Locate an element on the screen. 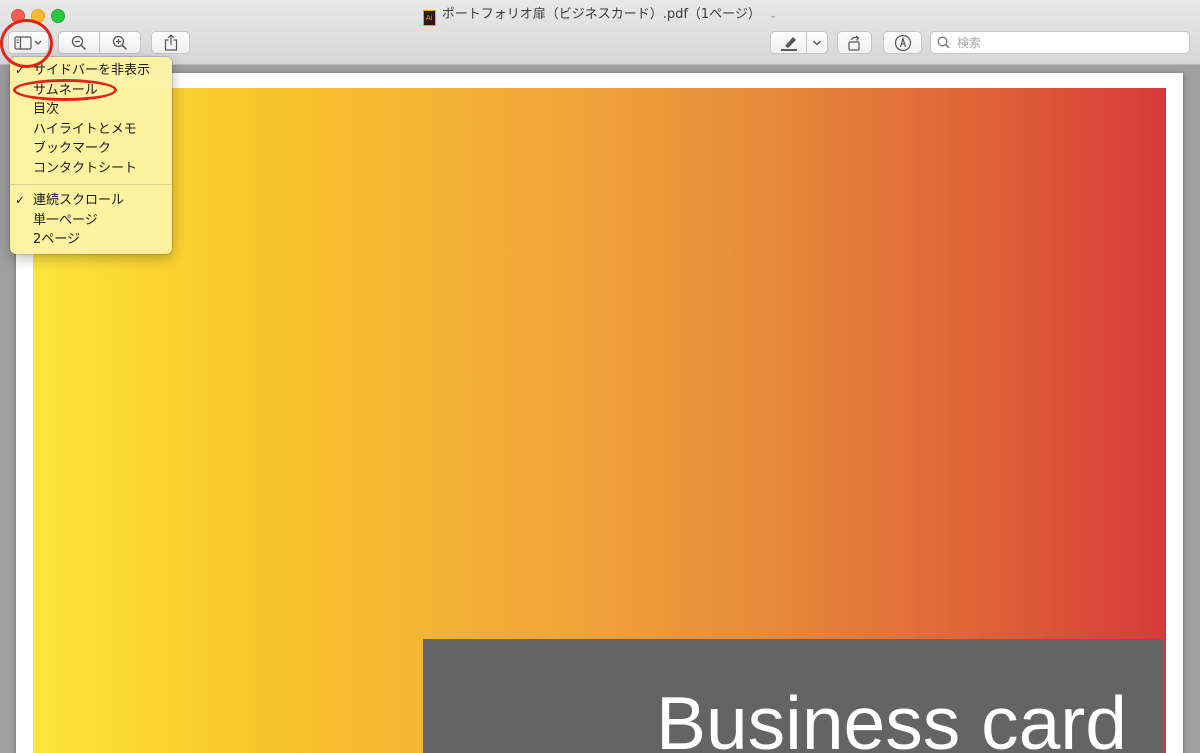 This screenshot has height=753, width=1200. menu-item-label: ブックマーク is located at coordinates (72, 148).